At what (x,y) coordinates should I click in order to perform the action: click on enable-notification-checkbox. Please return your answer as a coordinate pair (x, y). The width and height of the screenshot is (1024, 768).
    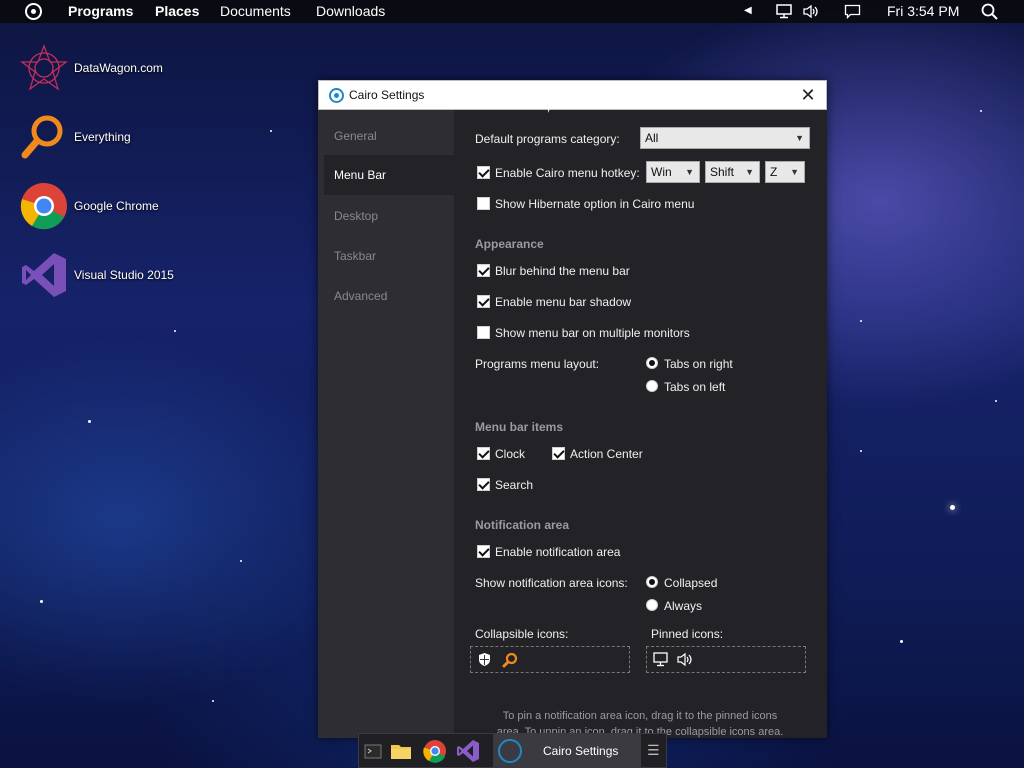
    Looking at the image, I should click on (483, 551).